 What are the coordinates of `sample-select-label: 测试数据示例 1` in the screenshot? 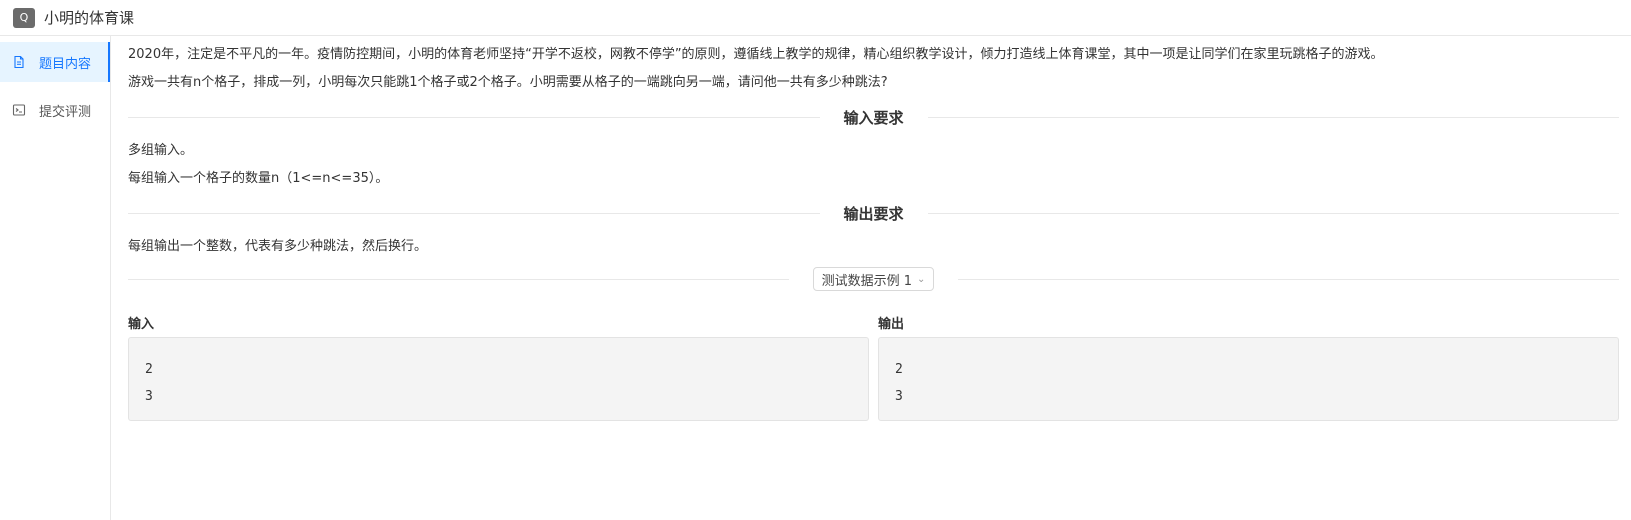 It's located at (867, 281).